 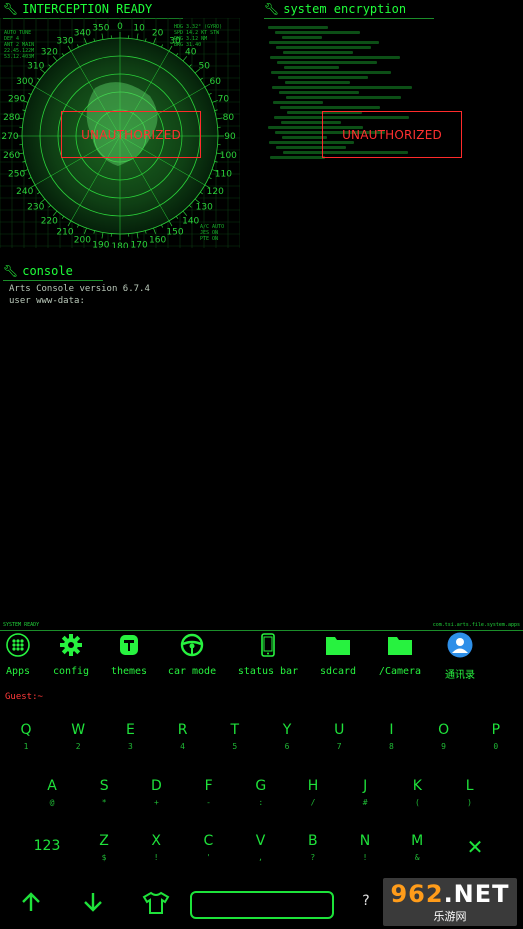 What do you see at coordinates (130, 747) in the screenshot?
I see `key-e: E3` at bounding box center [130, 747].